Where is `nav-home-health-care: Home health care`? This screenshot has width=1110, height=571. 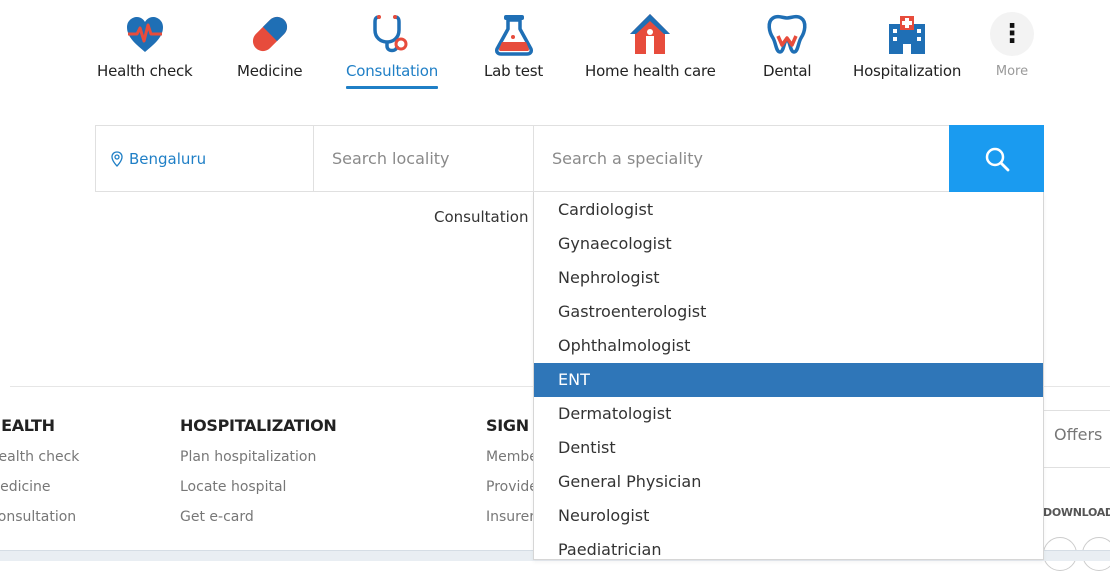
nav-home-health-care: Home health care is located at coordinates (650, 46).